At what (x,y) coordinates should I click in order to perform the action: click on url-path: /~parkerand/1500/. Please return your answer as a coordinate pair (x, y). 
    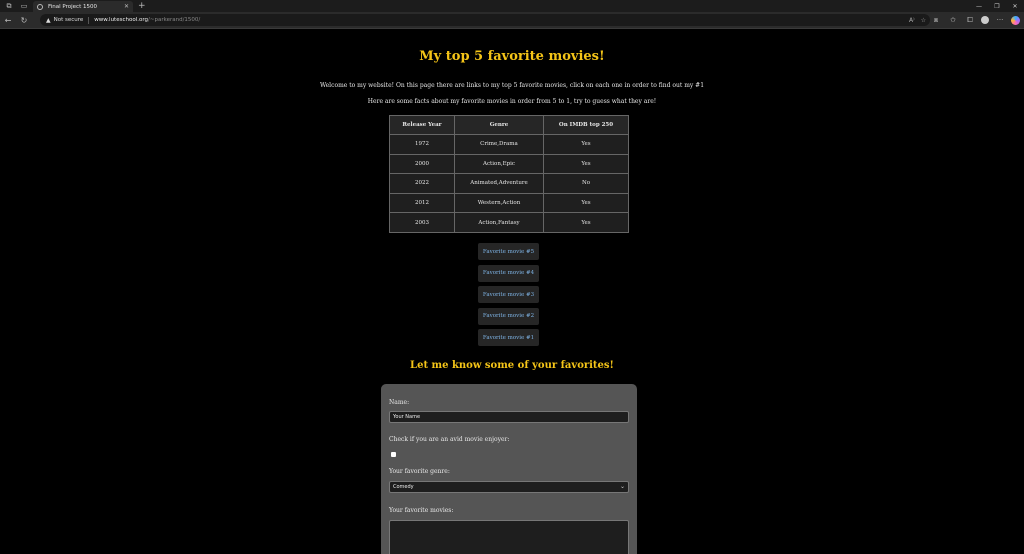
    Looking at the image, I should click on (174, 20).